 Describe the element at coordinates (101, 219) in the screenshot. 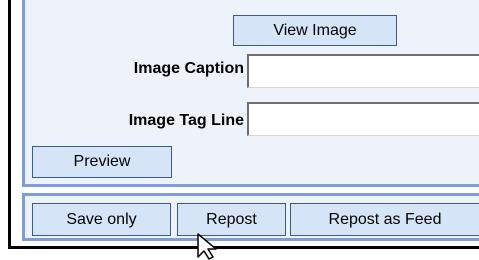

I see `save-only-button: Save only` at that location.